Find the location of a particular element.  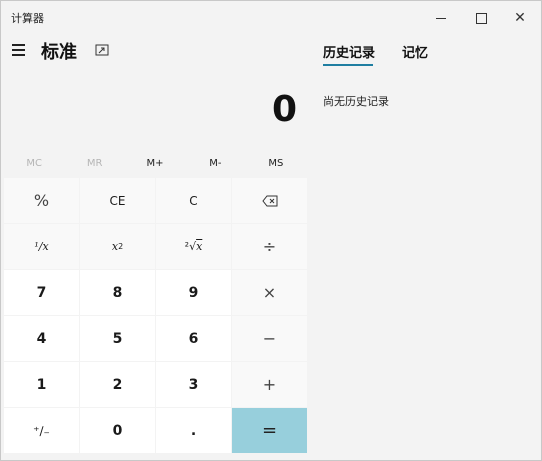

square-exponent-label: 2 is located at coordinates (121, 246).